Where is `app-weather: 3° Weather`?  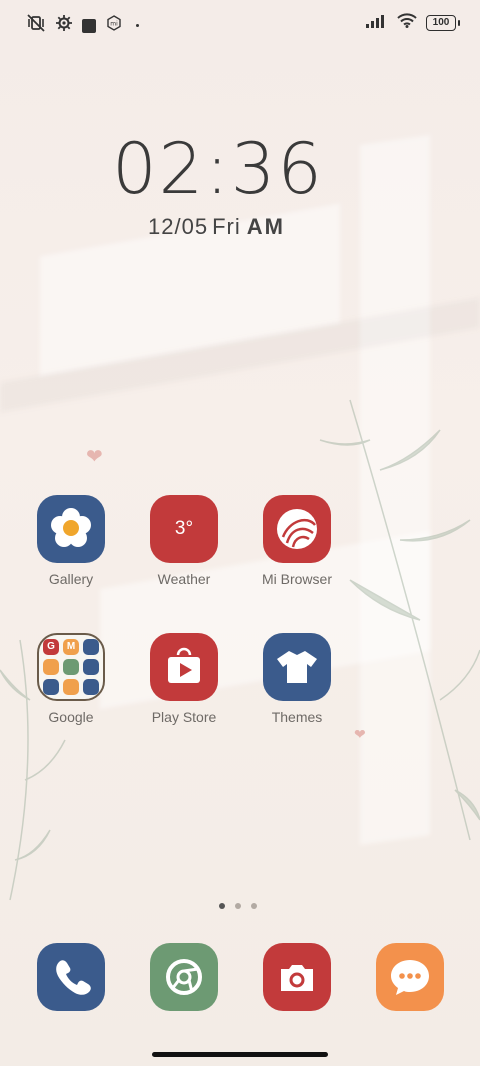 app-weather: 3° Weather is located at coordinates (184, 541).